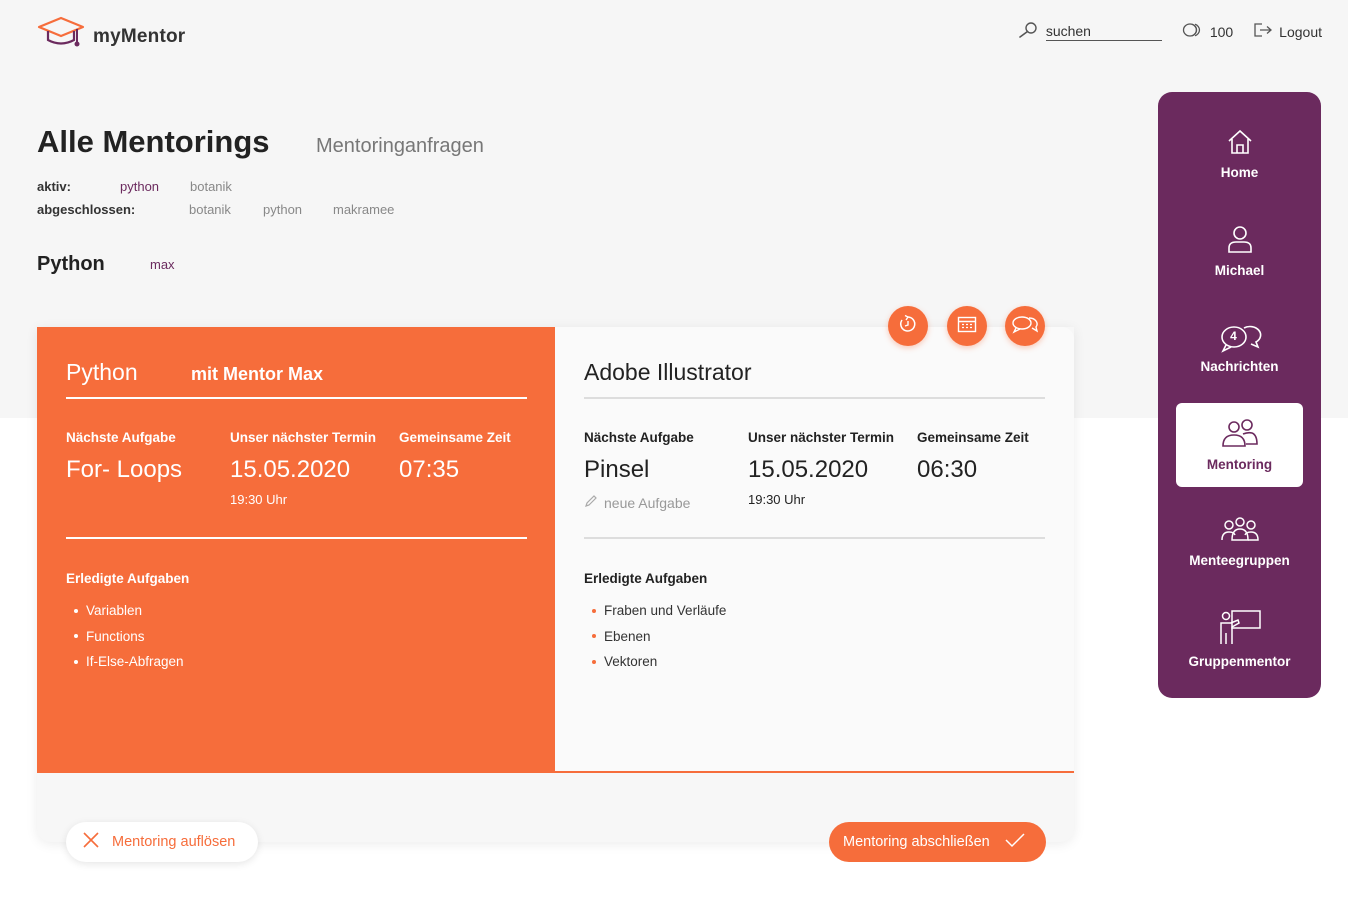  Describe the element at coordinates (298, 209) in the screenshot. I see `filter-chip-python-done: python` at that location.